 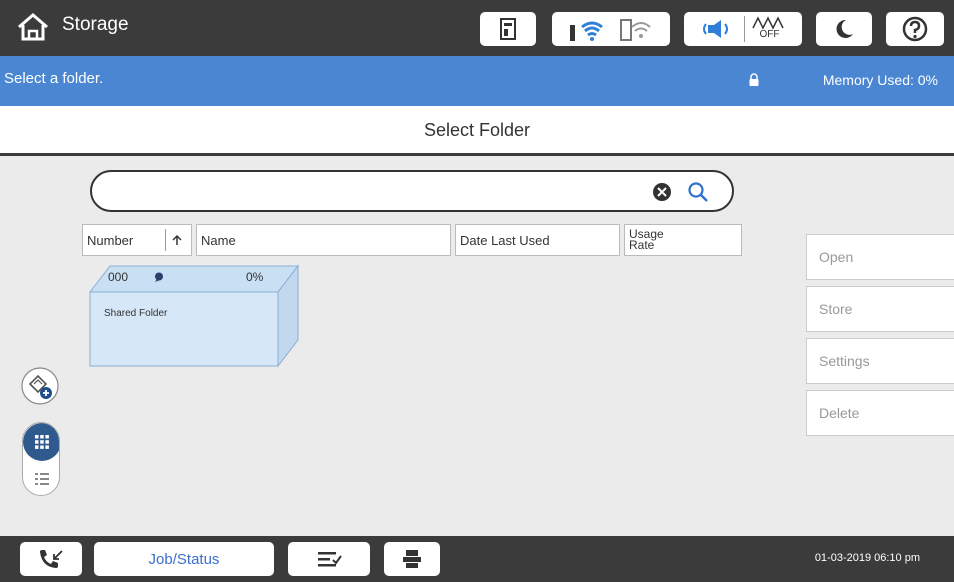 I want to click on add-folder-button, so click(x=40, y=386).